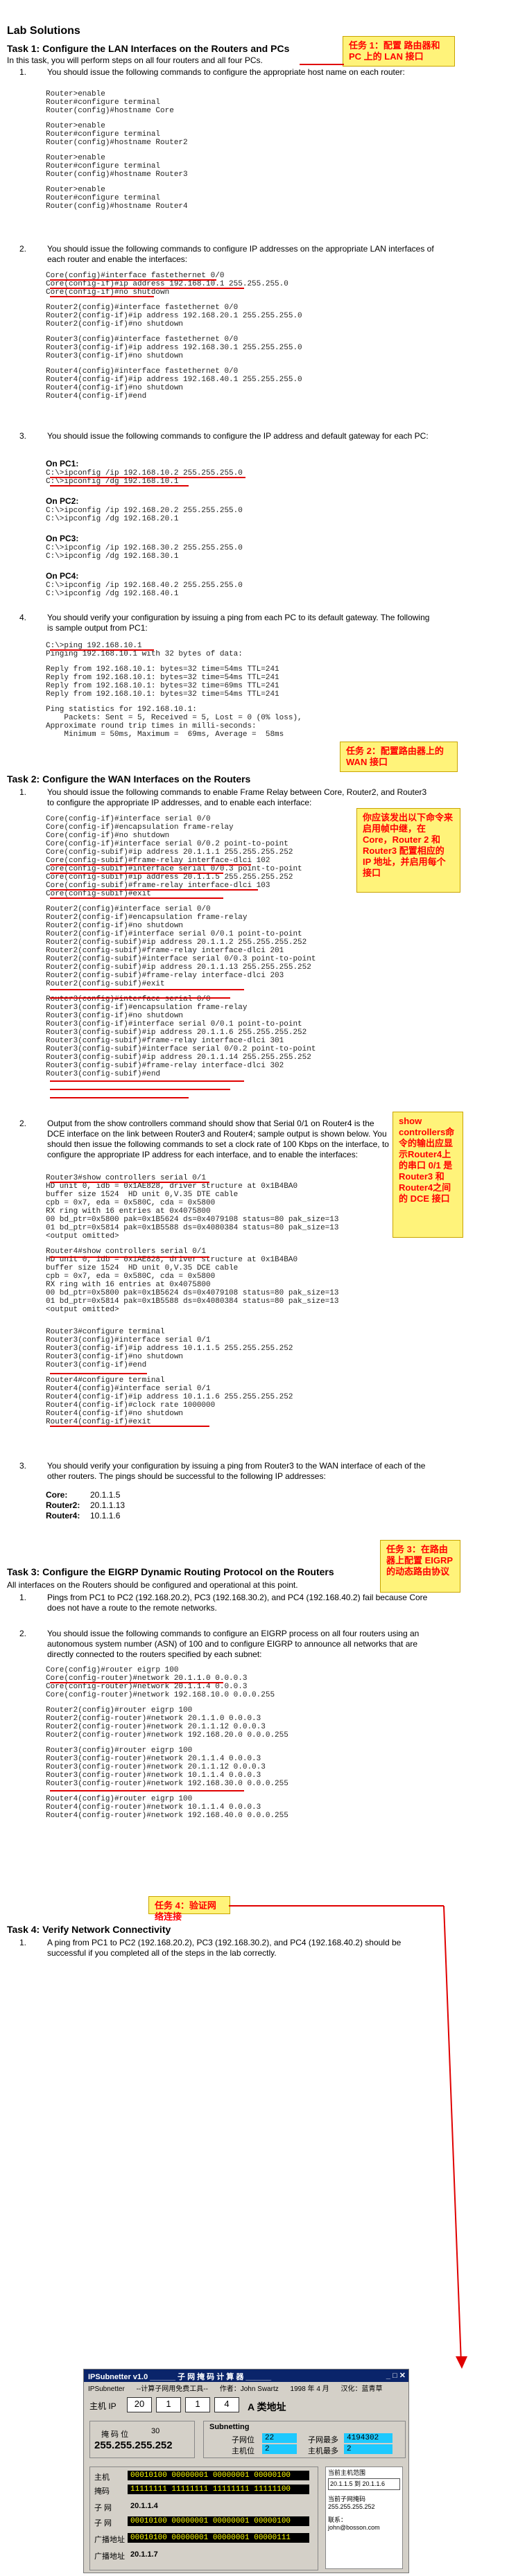 This screenshot has height=2576, width=509. Describe the element at coordinates (361, 2389) in the screenshot. I see `menu-item: 汉化：蓝青草` at that location.